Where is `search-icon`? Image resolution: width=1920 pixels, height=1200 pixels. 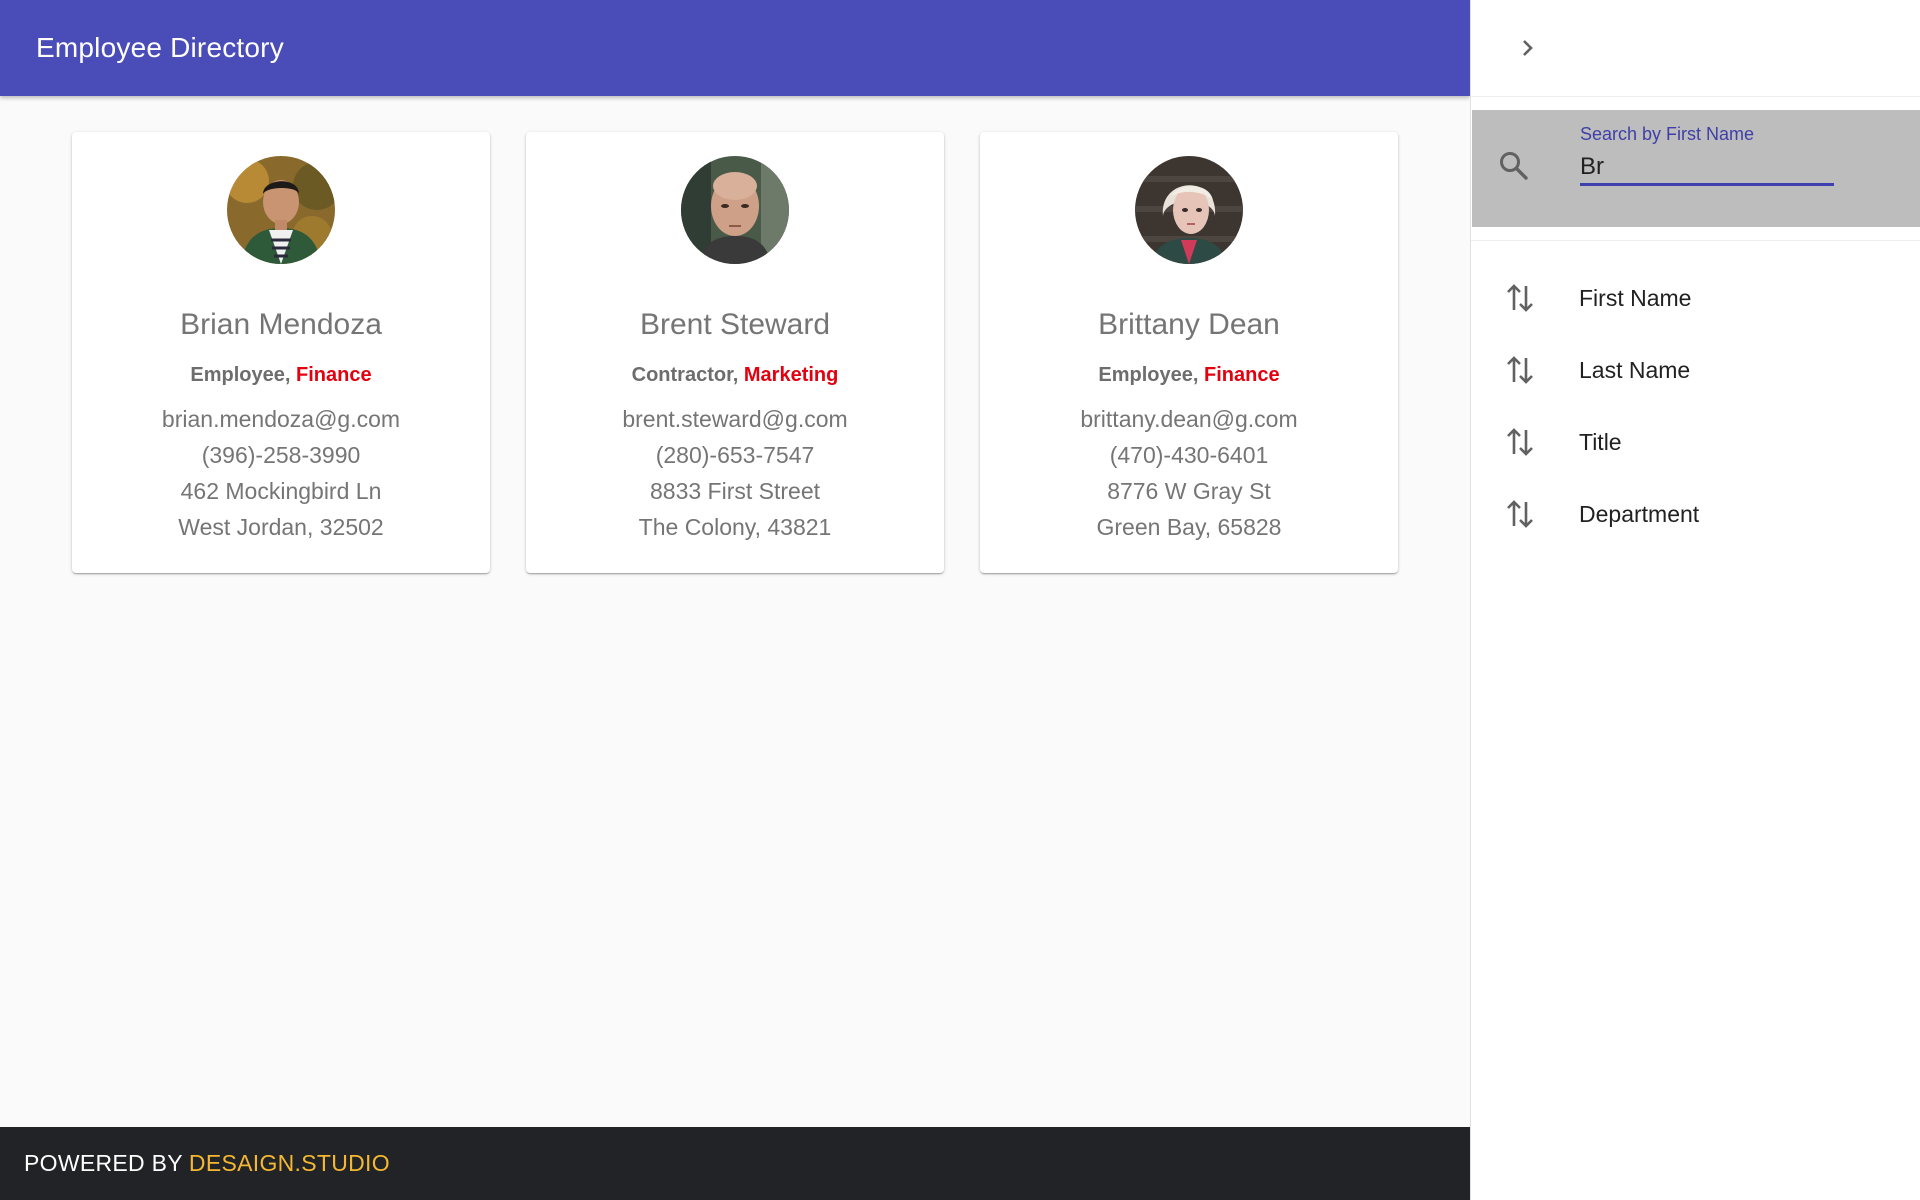 search-icon is located at coordinates (1514, 166).